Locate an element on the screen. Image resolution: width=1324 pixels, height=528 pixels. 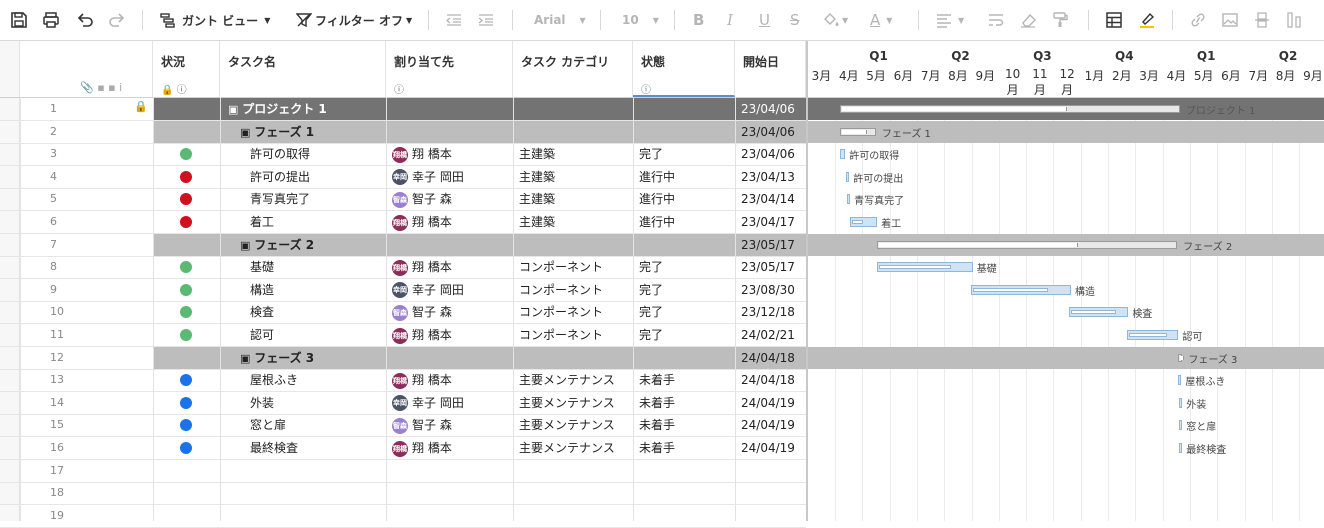
row-number: 1 is located at coordinates (86, 109).